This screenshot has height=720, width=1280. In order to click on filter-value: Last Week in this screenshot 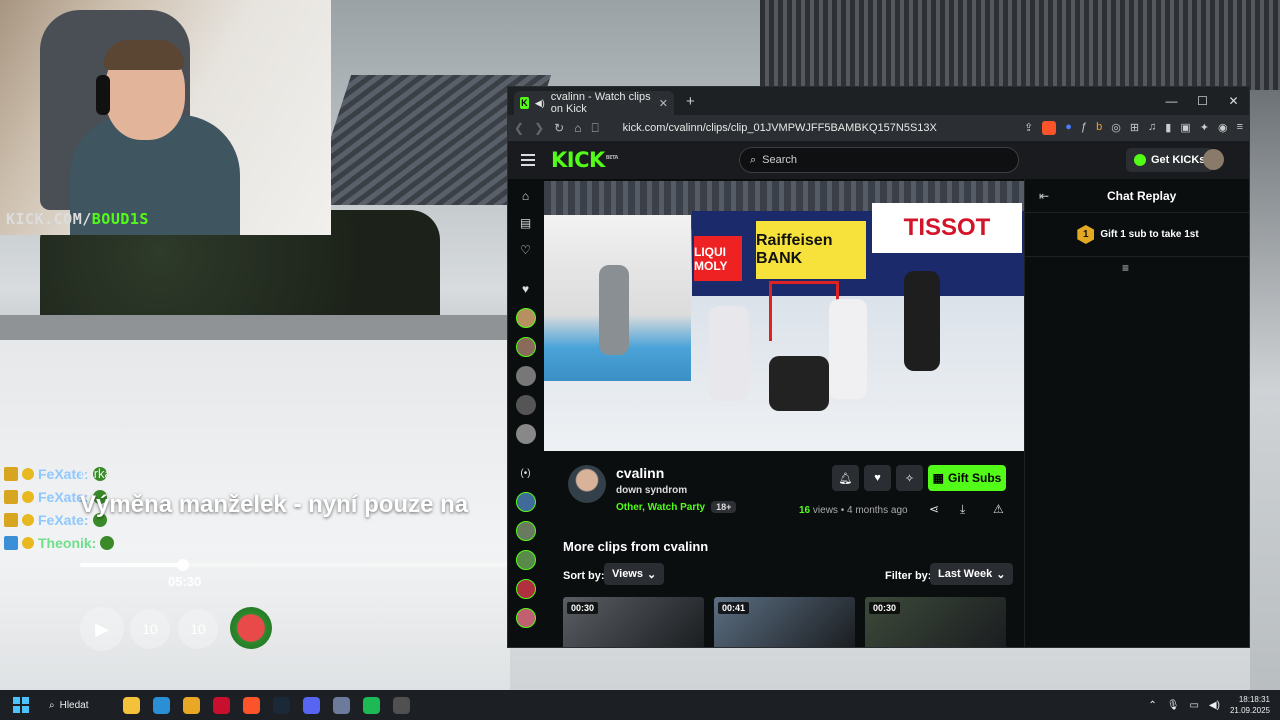, I will do `click(965, 574)`.